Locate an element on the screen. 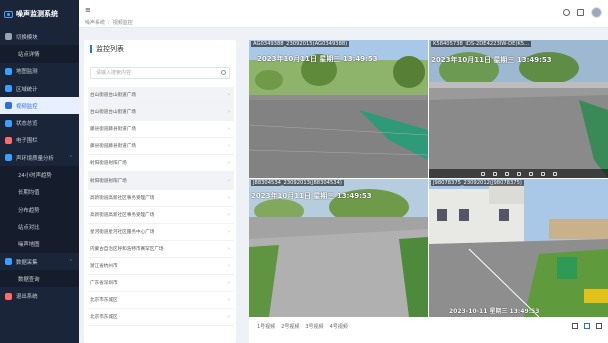 The height and width of the screenshot is (343, 608). sidebar-item-13: 数据采集 ⌃ is located at coordinates (39, 261).